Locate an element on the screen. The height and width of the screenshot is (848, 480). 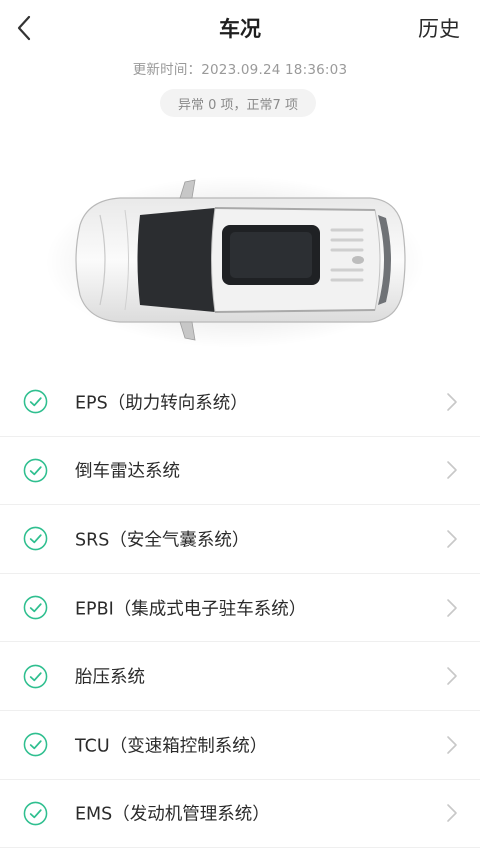
list-item-system: EPBI（集成式电子驻车系统） is located at coordinates (240, 608).